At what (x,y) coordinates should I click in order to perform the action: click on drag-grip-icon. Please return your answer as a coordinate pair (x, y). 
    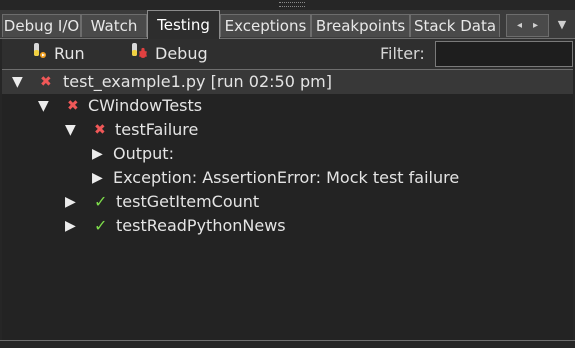
    Looking at the image, I should click on (292, 4).